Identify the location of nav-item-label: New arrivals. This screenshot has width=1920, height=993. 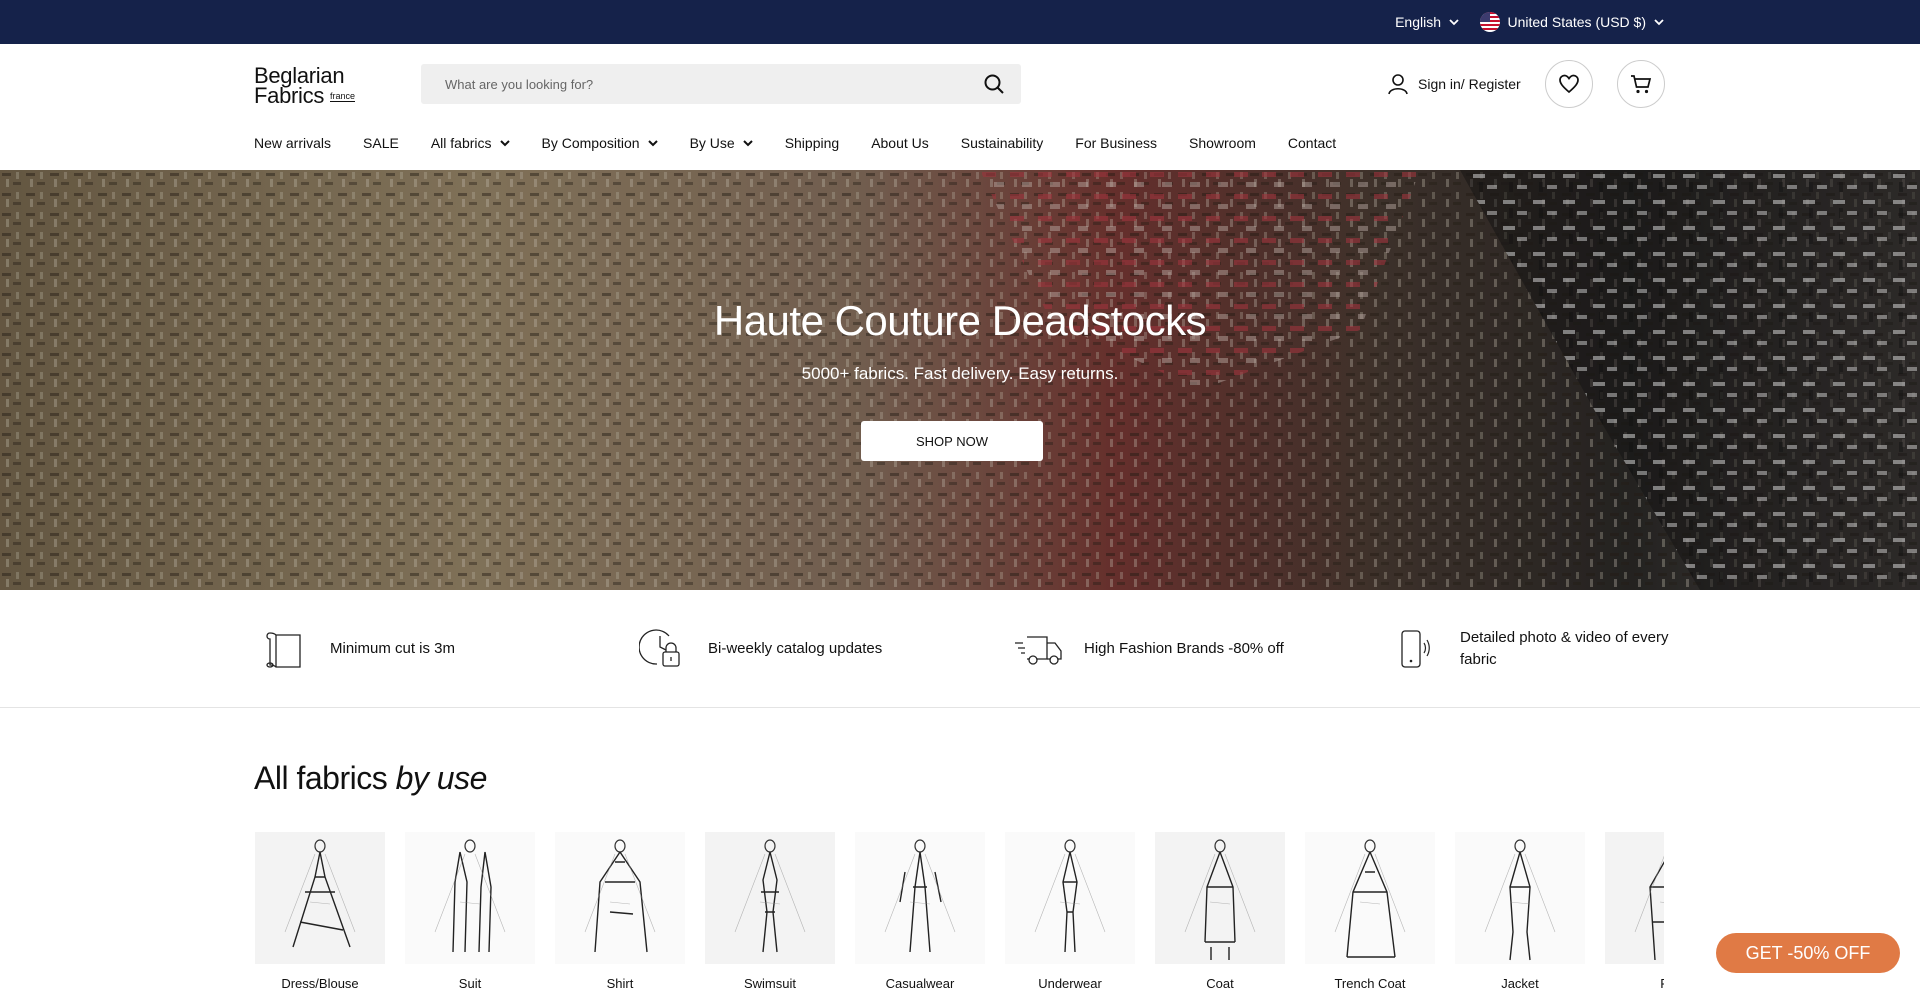
(293, 143).